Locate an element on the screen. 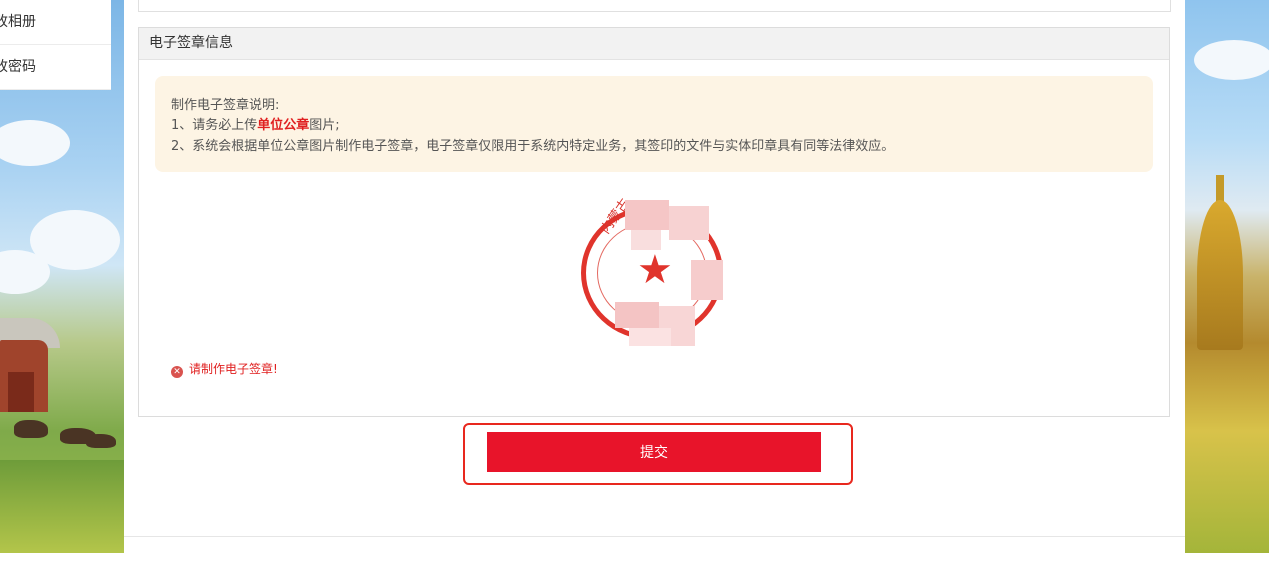 This screenshot has width=1269, height=567. notice-line-1-suffix: 图片; is located at coordinates (324, 125).